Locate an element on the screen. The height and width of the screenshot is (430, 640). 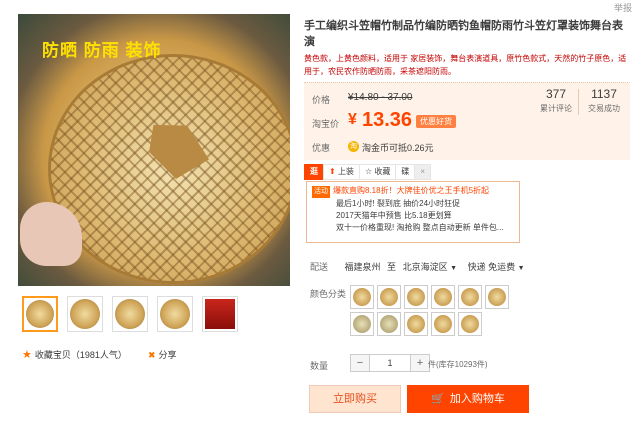
product-title: 手工编织斗笠帽竹制品竹编防晒钓鱼帽防雨竹斗笠灯罩装饰舞台表演 is located at coordinates (463, 34).